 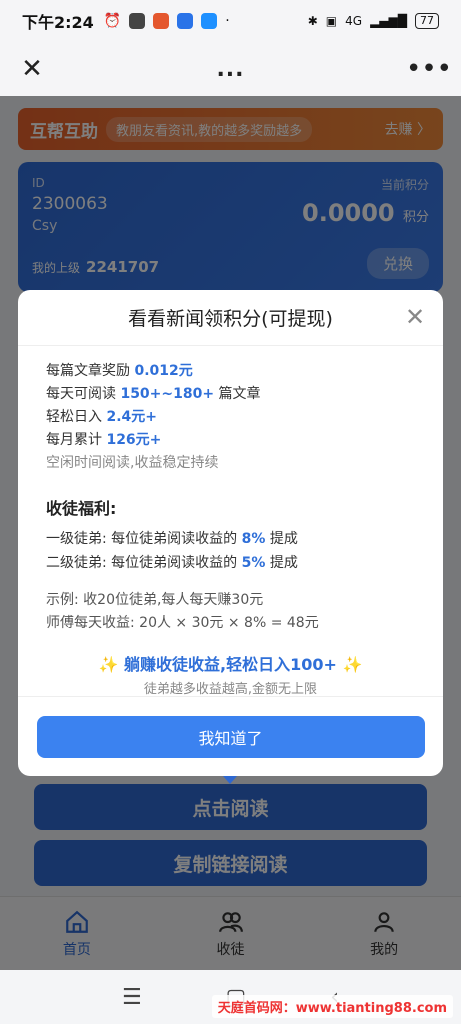 I want to click on modal-footer: 我知道了, so click(x=230, y=736).